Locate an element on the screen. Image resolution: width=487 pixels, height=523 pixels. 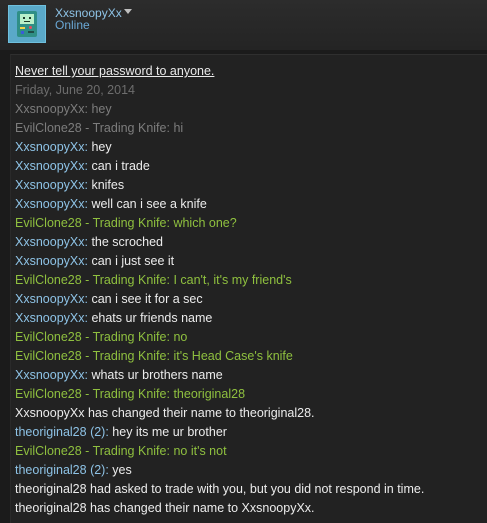
message-text: it's Head Case's knife is located at coordinates (233, 356).